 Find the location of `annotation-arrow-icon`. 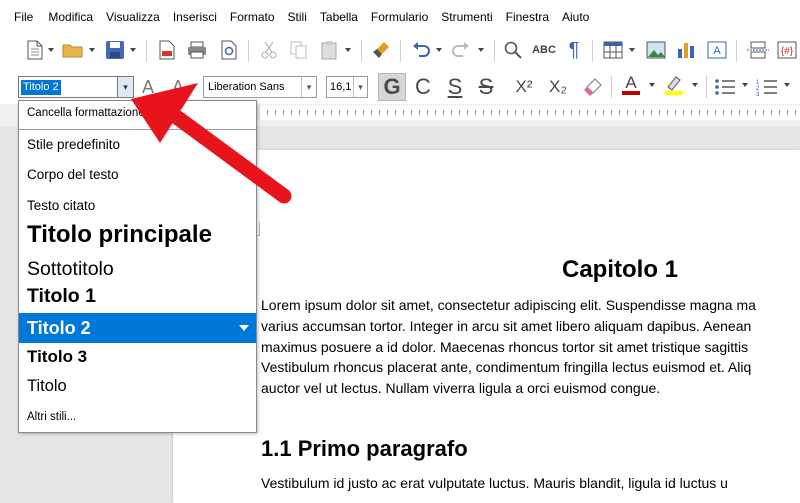

annotation-arrow-icon is located at coordinates (211, 143).